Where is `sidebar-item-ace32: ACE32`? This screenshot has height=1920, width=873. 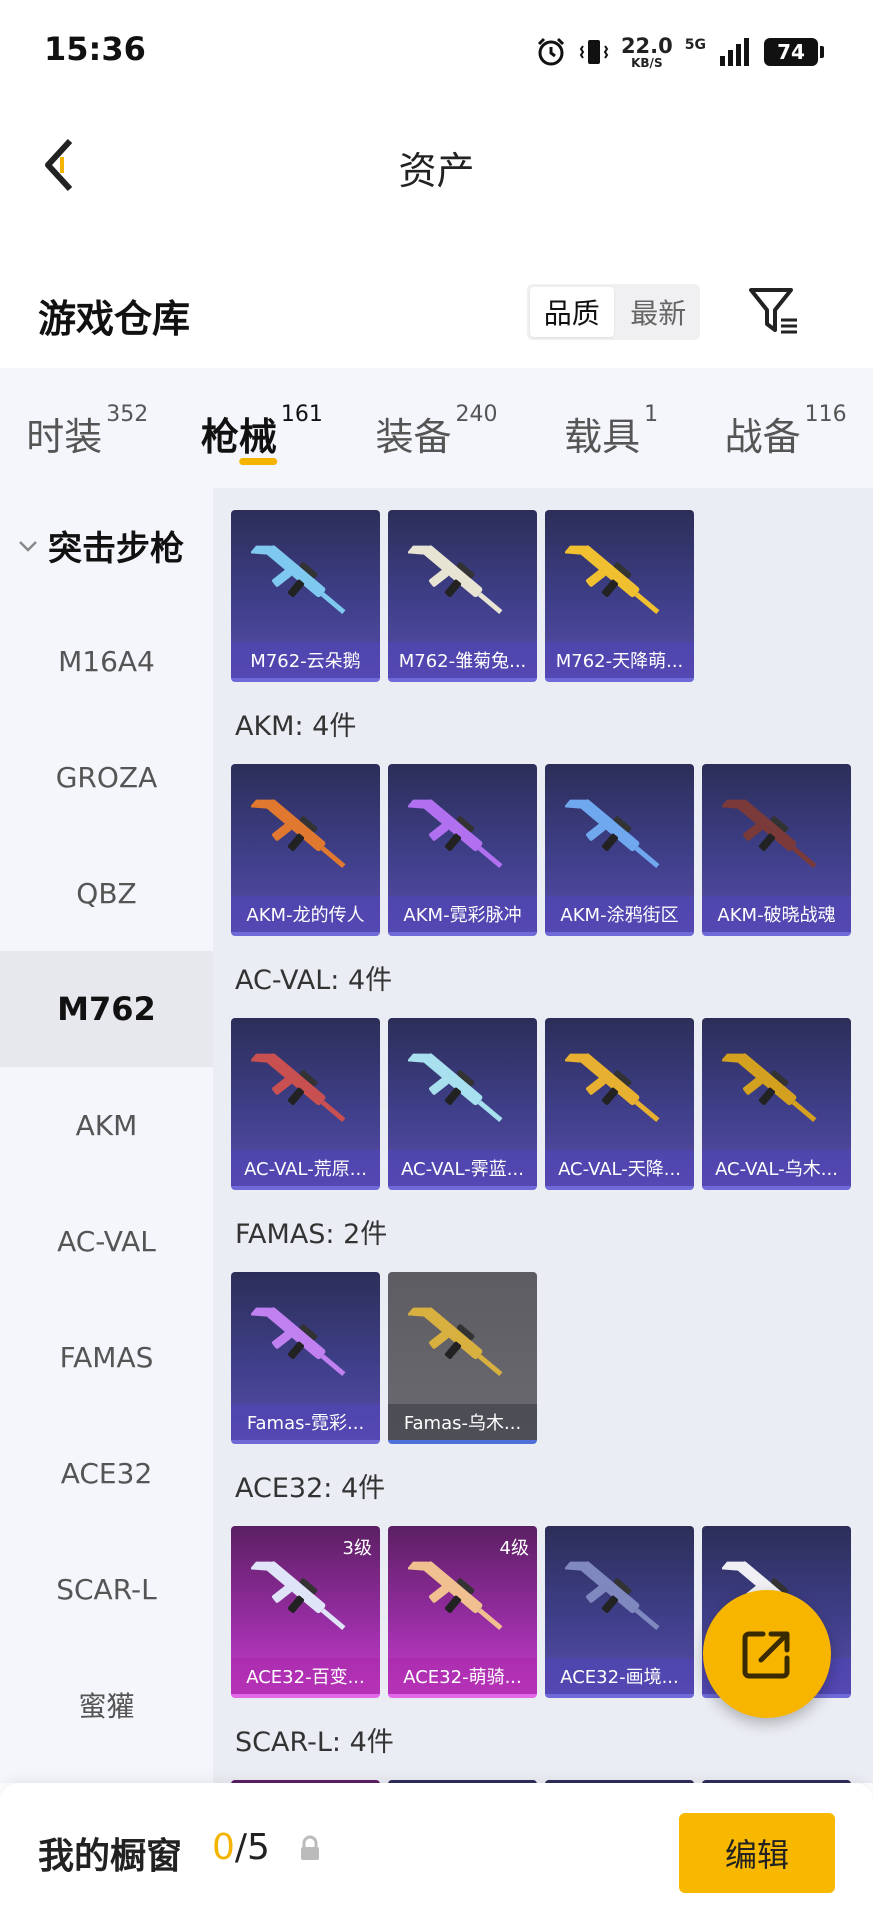
sidebar-item-ace32: ACE32 is located at coordinates (106, 1473).